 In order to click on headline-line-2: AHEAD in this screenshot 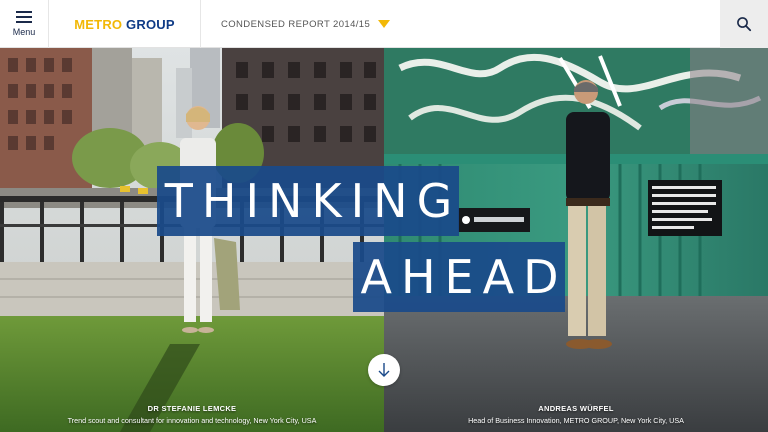, I will do `click(459, 277)`.